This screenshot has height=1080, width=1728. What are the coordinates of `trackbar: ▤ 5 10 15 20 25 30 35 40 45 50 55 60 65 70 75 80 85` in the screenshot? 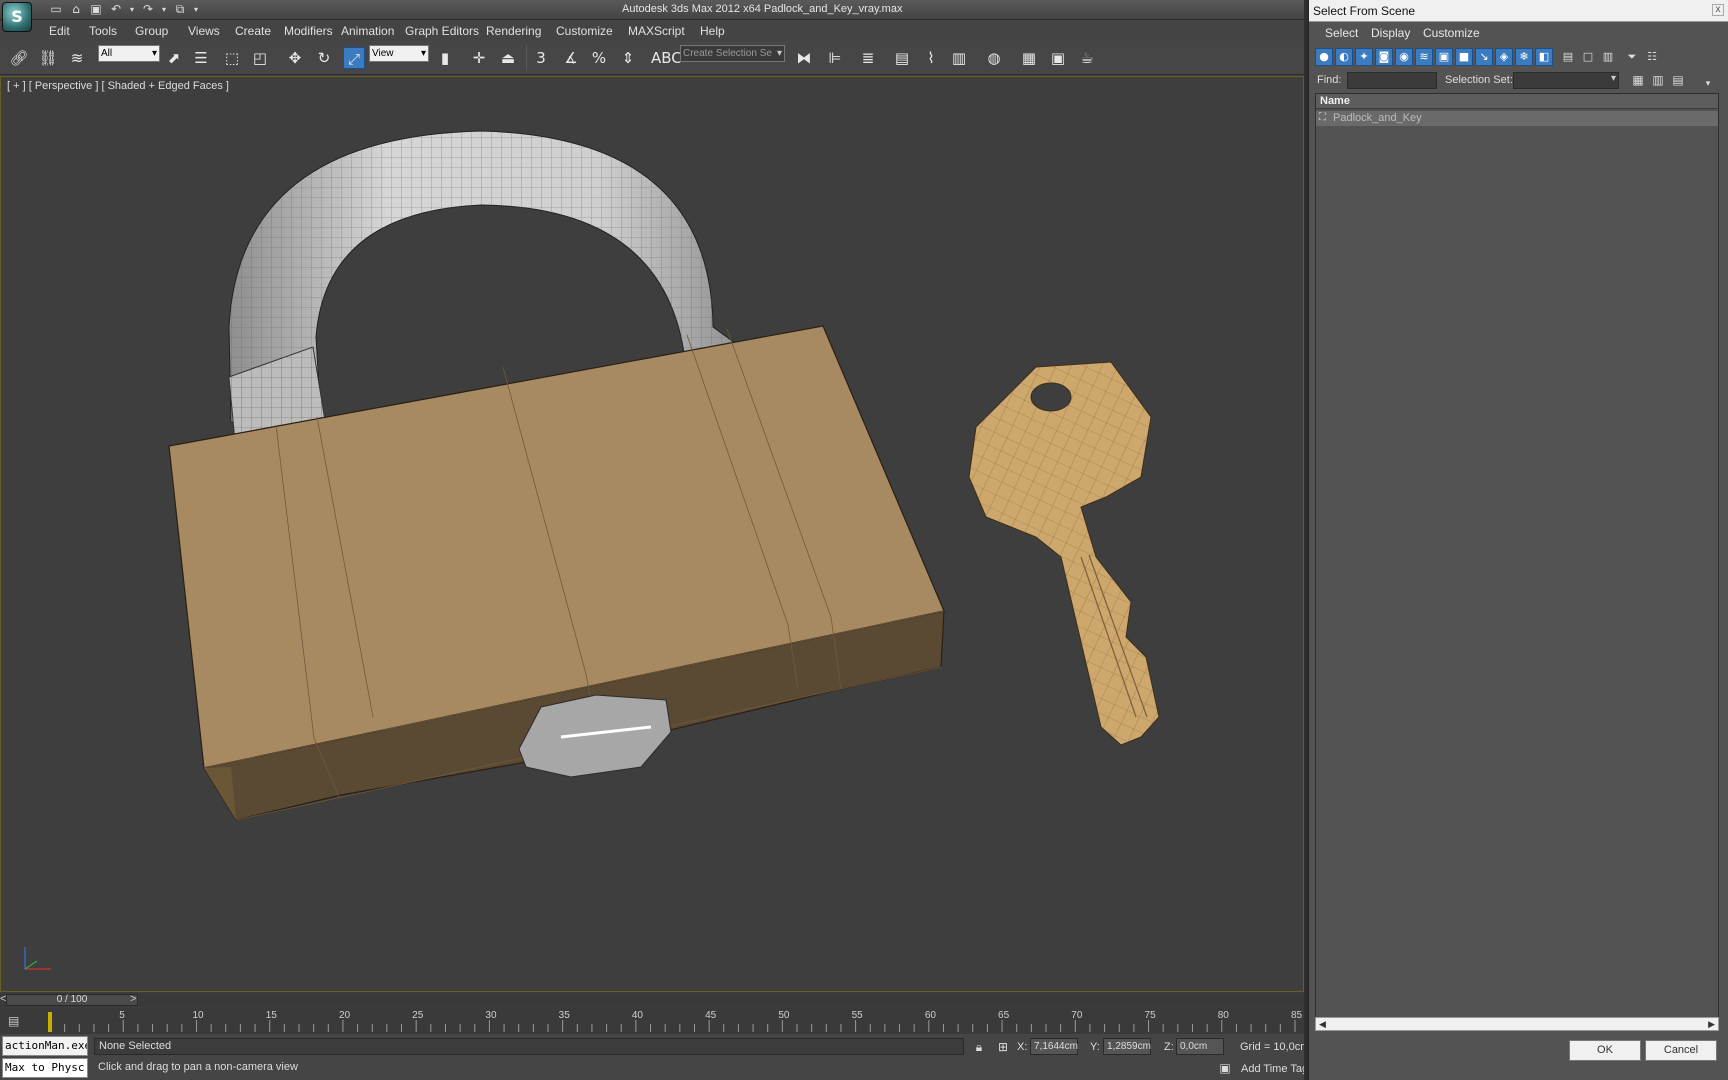 It's located at (654, 1021).